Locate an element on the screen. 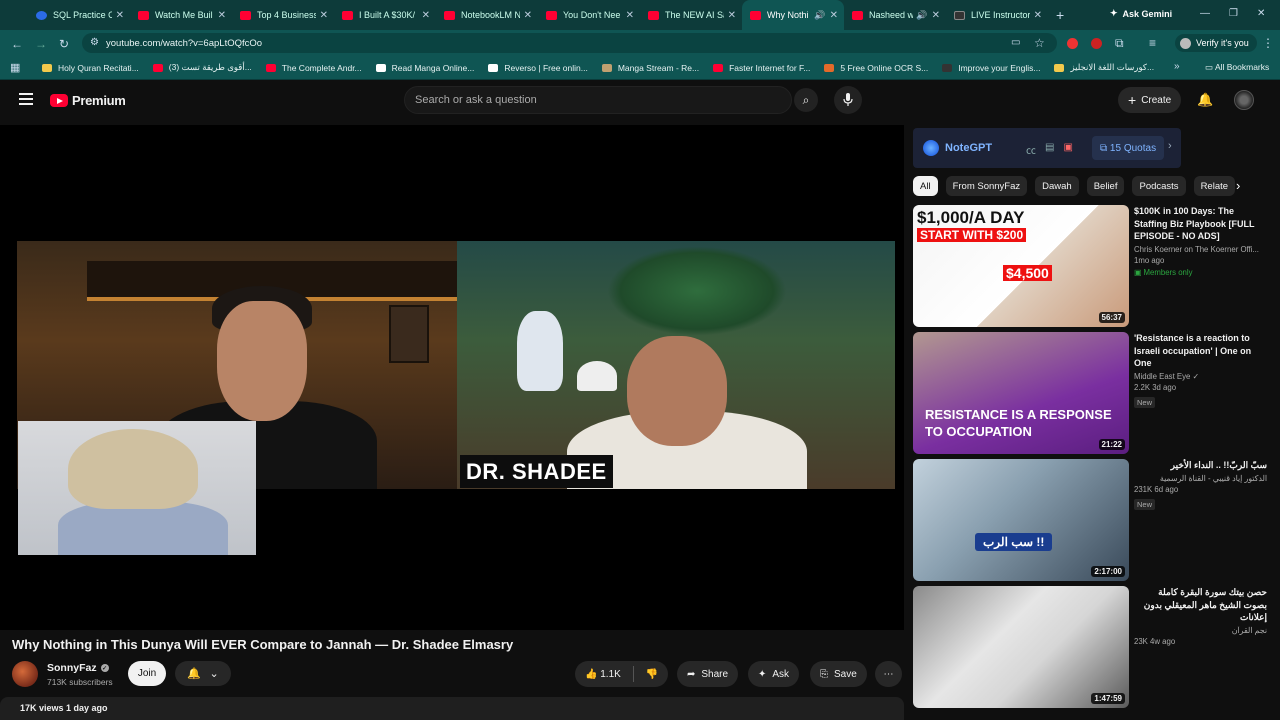  media-controls-icon: ≡ is located at coordinates (1152, 43).